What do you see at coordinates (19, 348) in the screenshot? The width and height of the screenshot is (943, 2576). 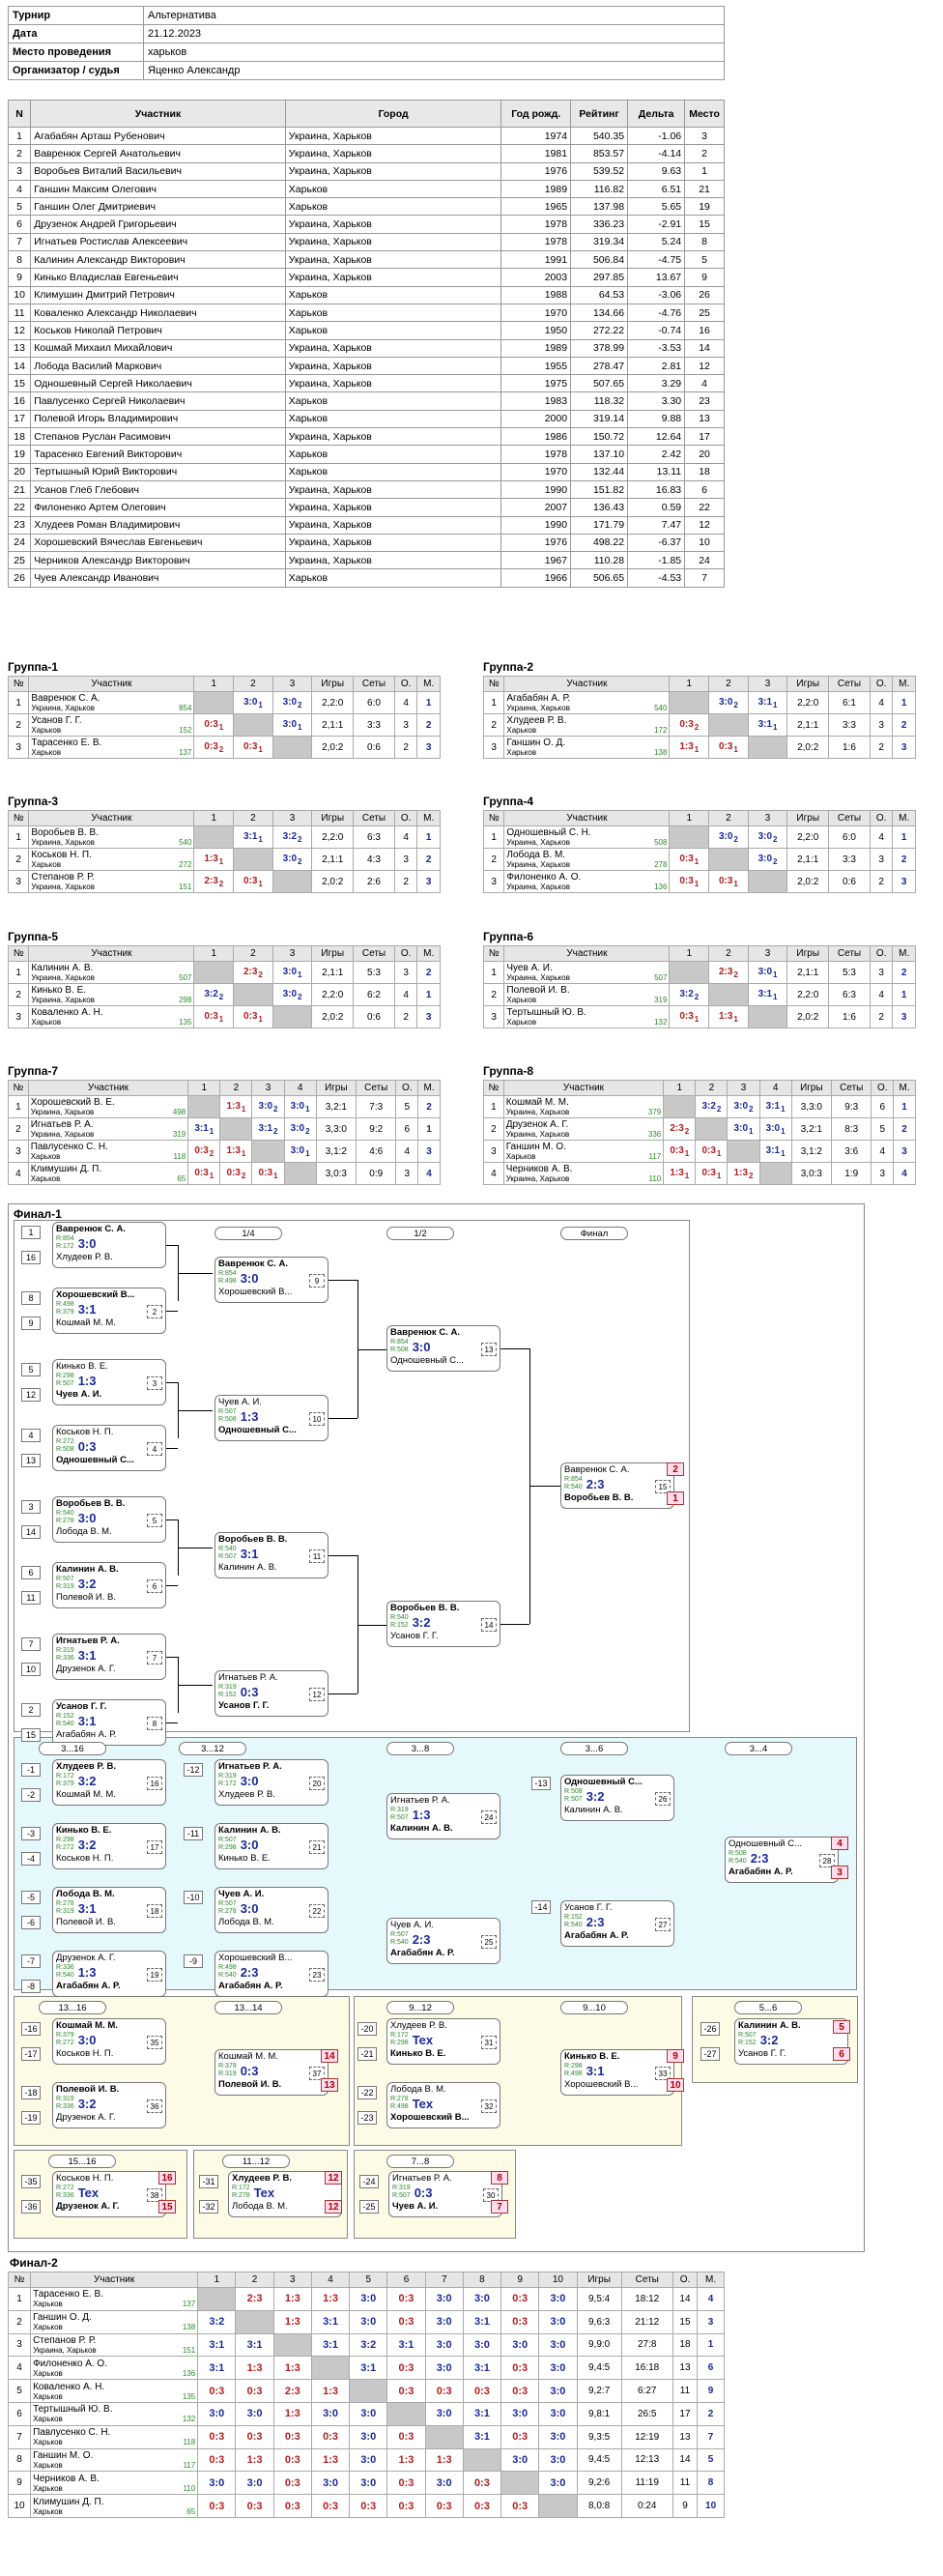 I see `players-cell: 13` at bounding box center [19, 348].